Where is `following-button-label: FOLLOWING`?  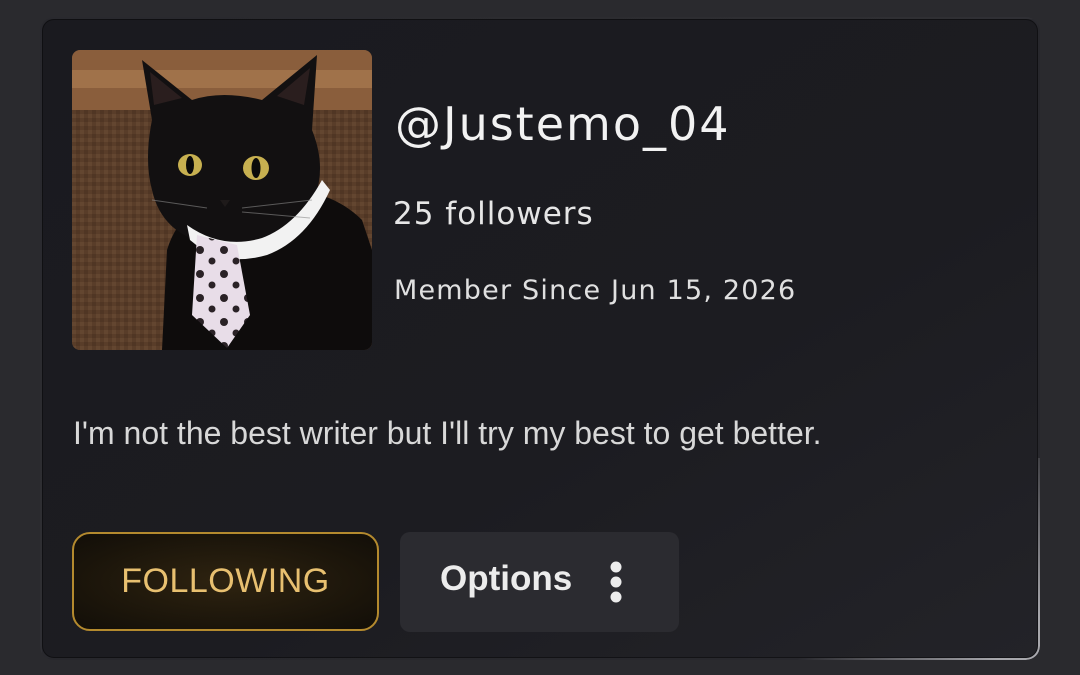 following-button-label: FOLLOWING is located at coordinates (225, 581).